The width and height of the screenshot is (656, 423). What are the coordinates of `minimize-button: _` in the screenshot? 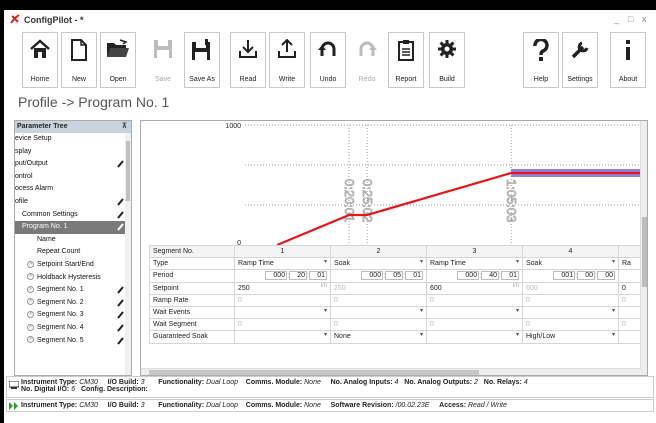 It's located at (616, 19).